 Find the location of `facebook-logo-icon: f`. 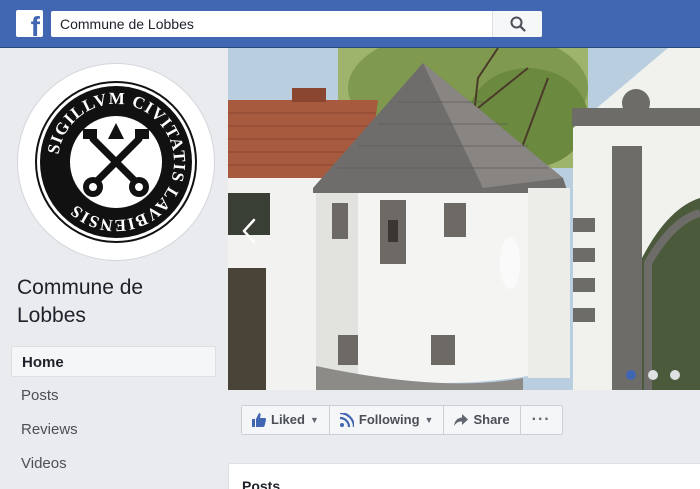

facebook-logo-icon: f is located at coordinates (29, 23).